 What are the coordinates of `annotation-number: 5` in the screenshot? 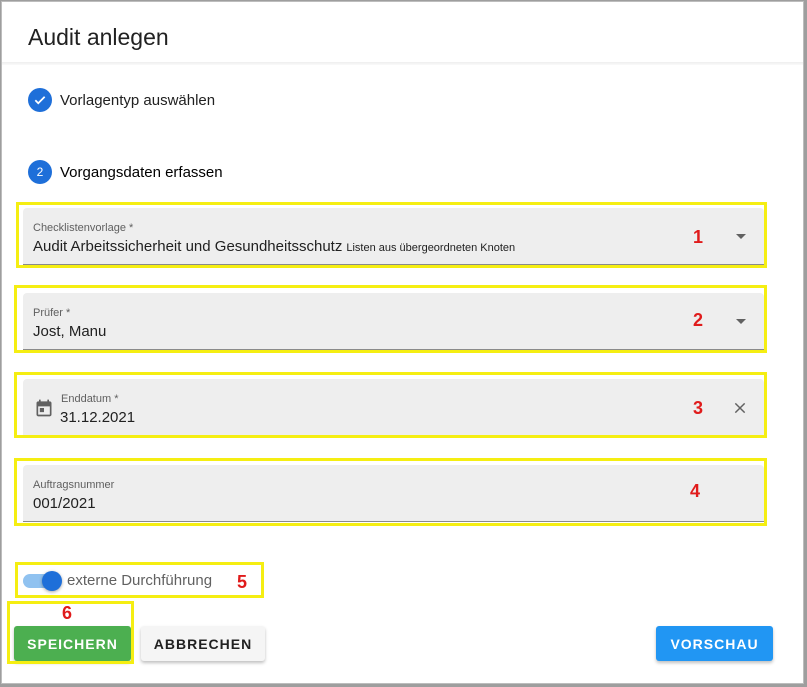 It's located at (242, 582).